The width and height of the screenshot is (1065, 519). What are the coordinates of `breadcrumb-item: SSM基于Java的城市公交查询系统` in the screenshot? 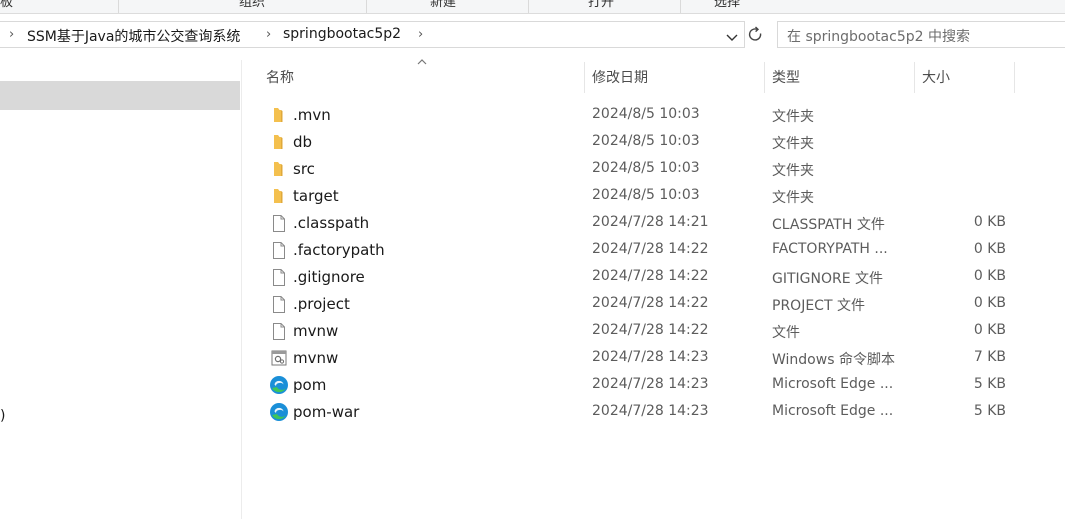 It's located at (133, 36).